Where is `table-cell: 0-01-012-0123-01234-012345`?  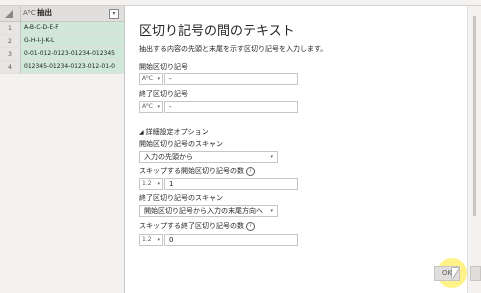 table-cell: 0-01-012-0123-01234-012345 is located at coordinates (72, 54).